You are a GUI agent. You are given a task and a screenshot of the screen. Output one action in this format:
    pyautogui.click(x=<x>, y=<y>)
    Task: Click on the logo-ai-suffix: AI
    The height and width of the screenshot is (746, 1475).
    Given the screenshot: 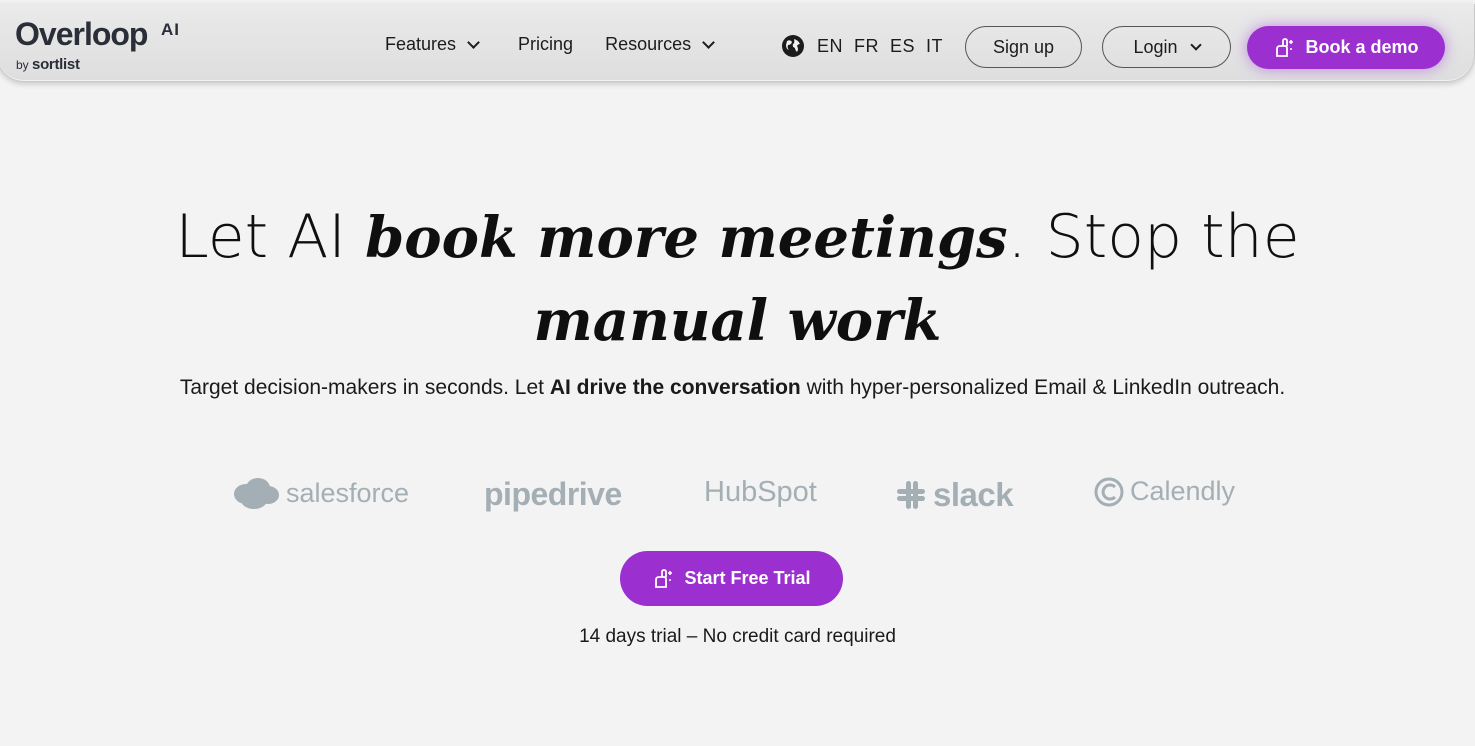 What is the action you would take?
    pyautogui.click(x=170, y=29)
    